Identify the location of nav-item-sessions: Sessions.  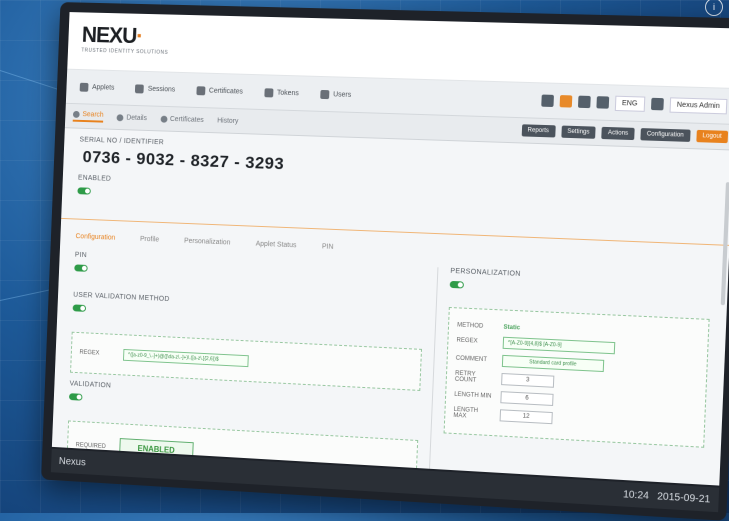
(155, 89).